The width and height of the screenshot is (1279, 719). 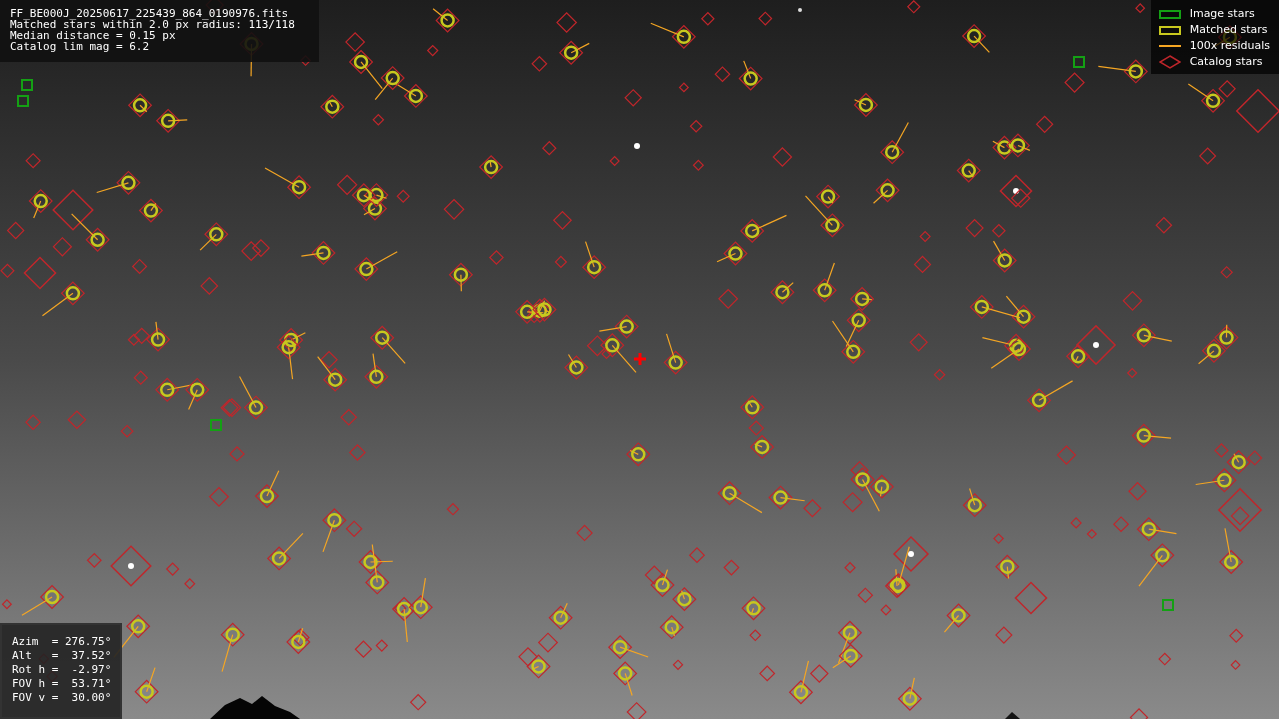 I want to click on pointing-text: Azim = 276.75°, so click(x=61, y=642).